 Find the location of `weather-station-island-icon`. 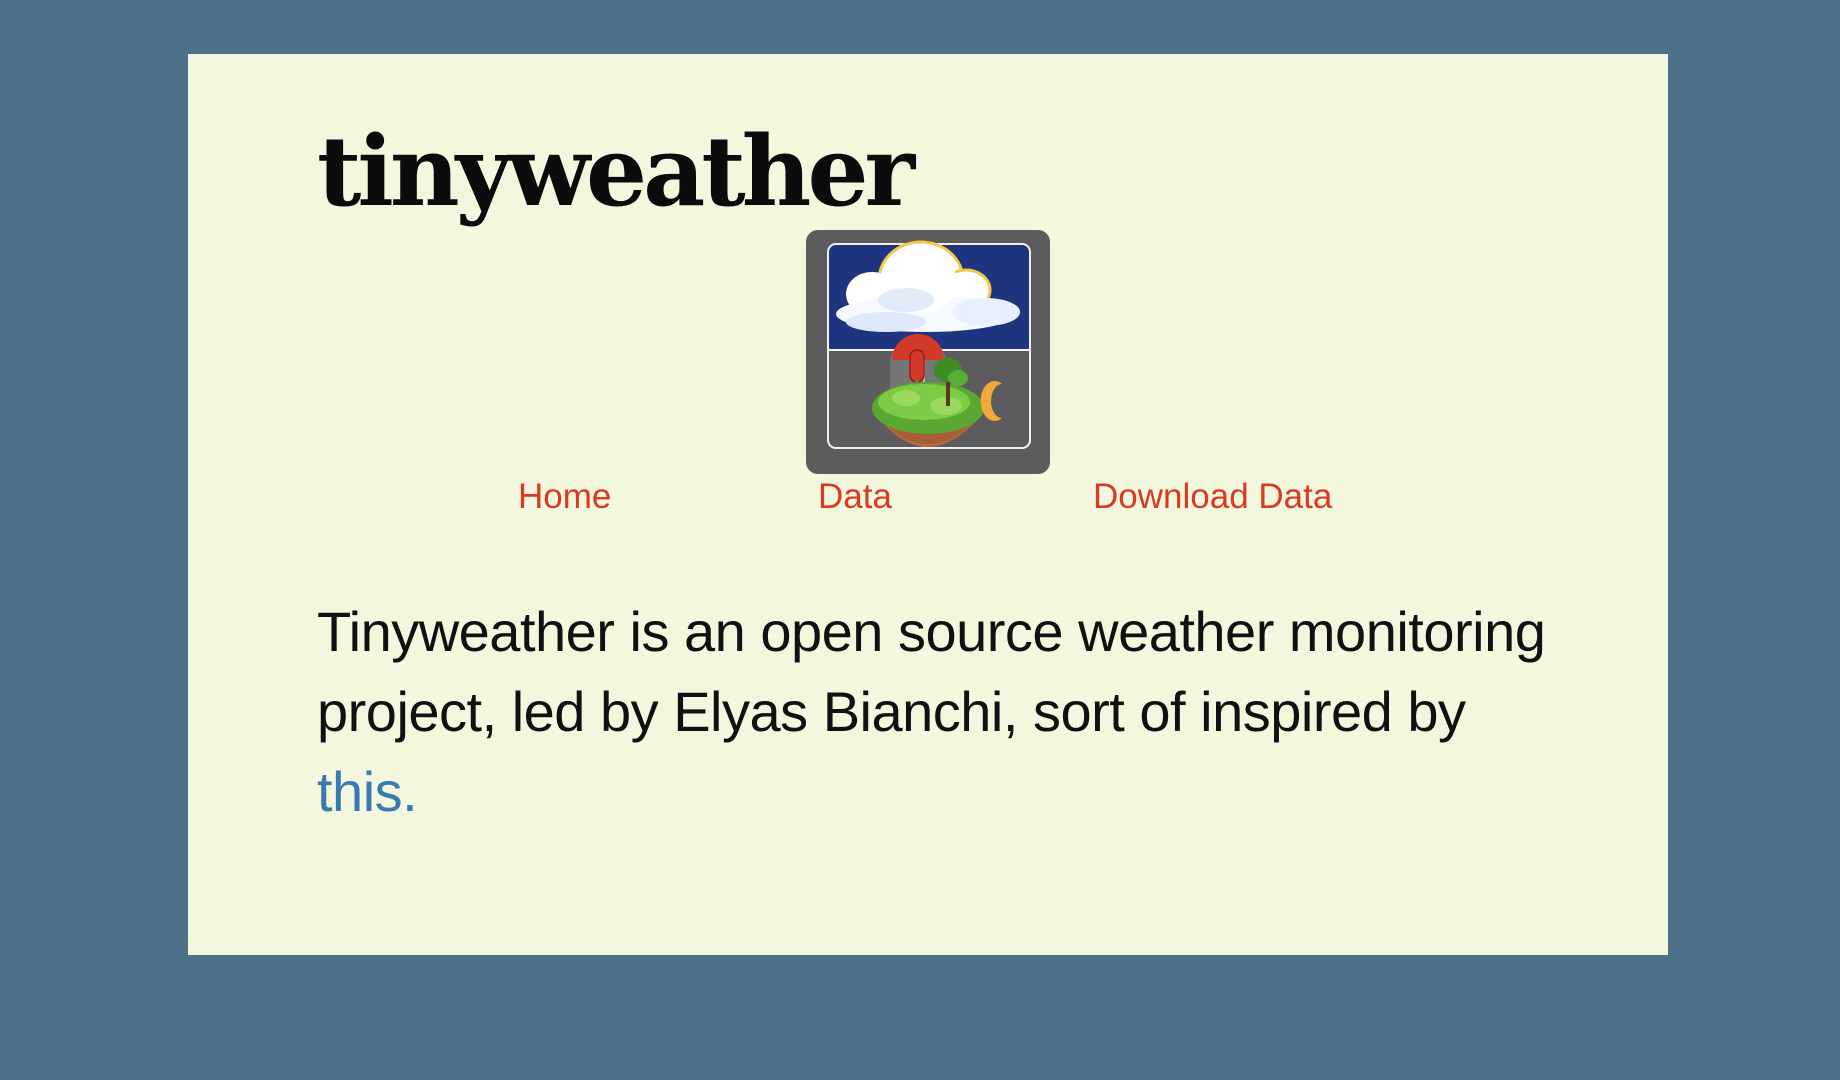

weather-station-island-icon is located at coordinates (928, 352).